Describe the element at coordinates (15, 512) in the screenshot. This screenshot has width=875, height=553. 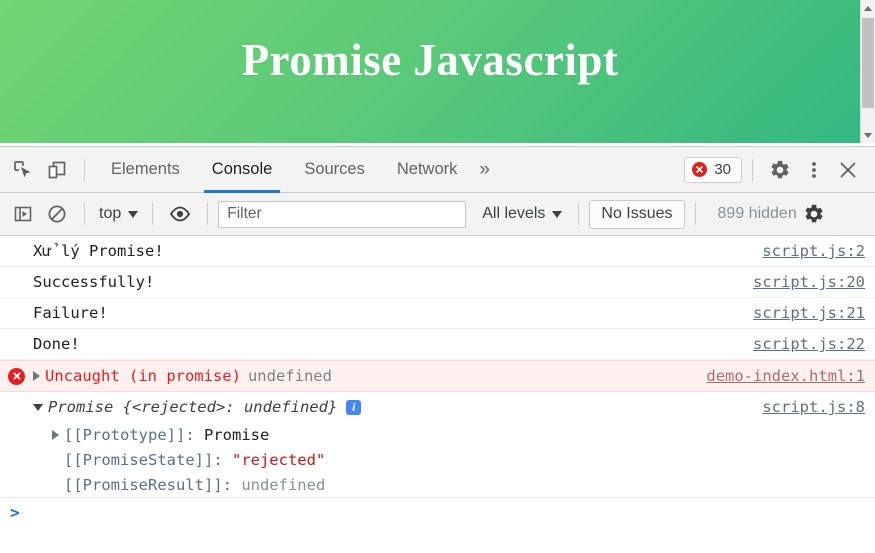
I see `prompt-chevron-icon: >` at that location.